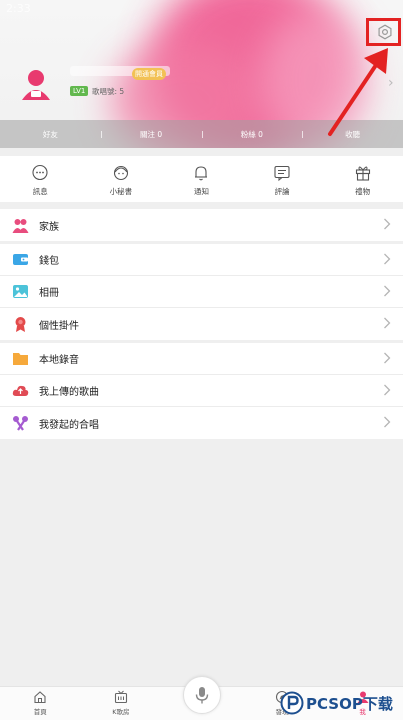 The height and width of the screenshot is (720, 403). Describe the element at coordinates (201, 191) in the screenshot. I see `quick-action-label: 通知` at that location.